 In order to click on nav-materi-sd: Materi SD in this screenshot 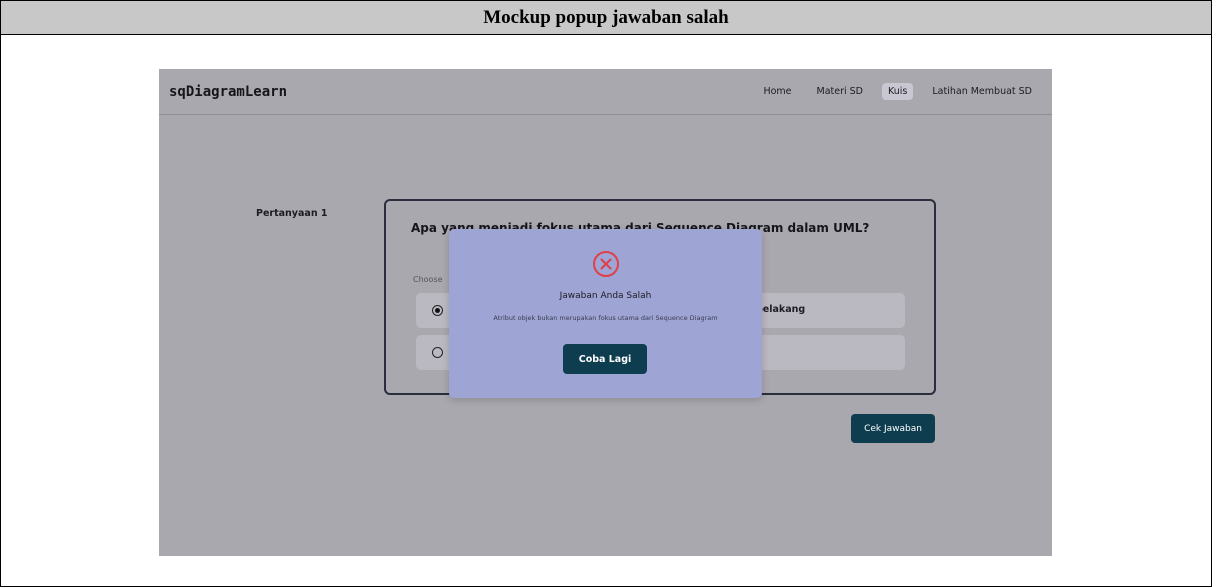, I will do `click(840, 91)`.